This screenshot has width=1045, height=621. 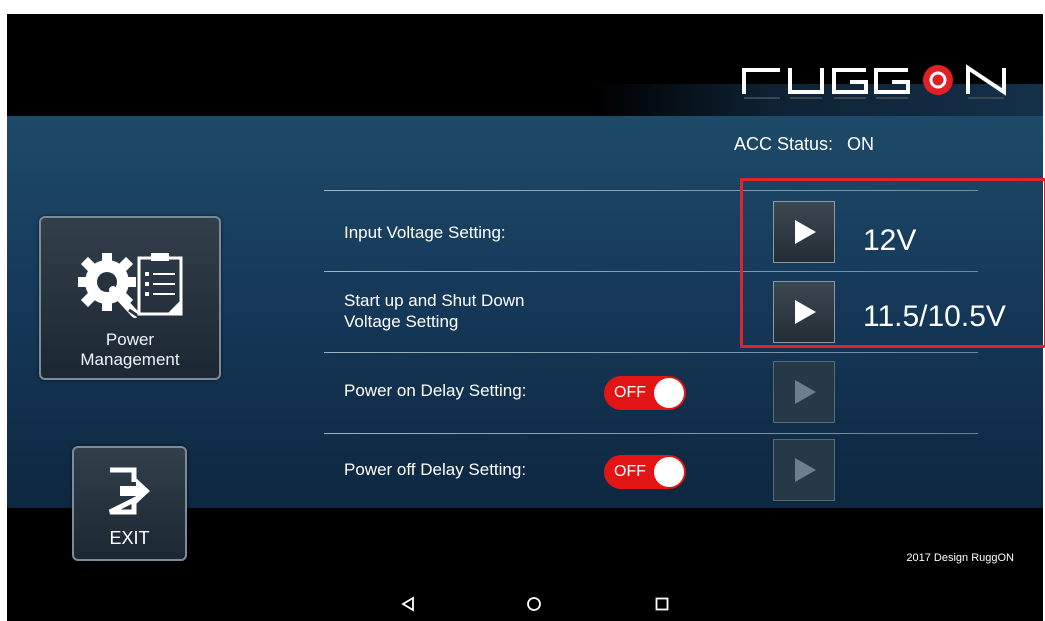 What do you see at coordinates (534, 604) in the screenshot?
I see `home-icon` at bounding box center [534, 604].